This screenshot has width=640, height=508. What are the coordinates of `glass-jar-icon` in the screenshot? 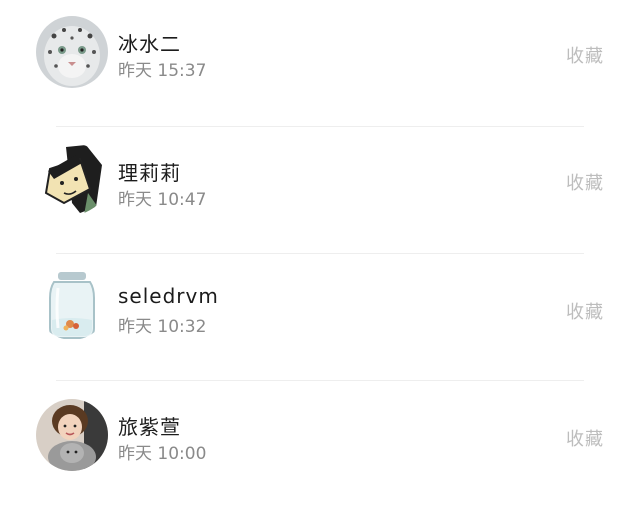 It's located at (72, 304).